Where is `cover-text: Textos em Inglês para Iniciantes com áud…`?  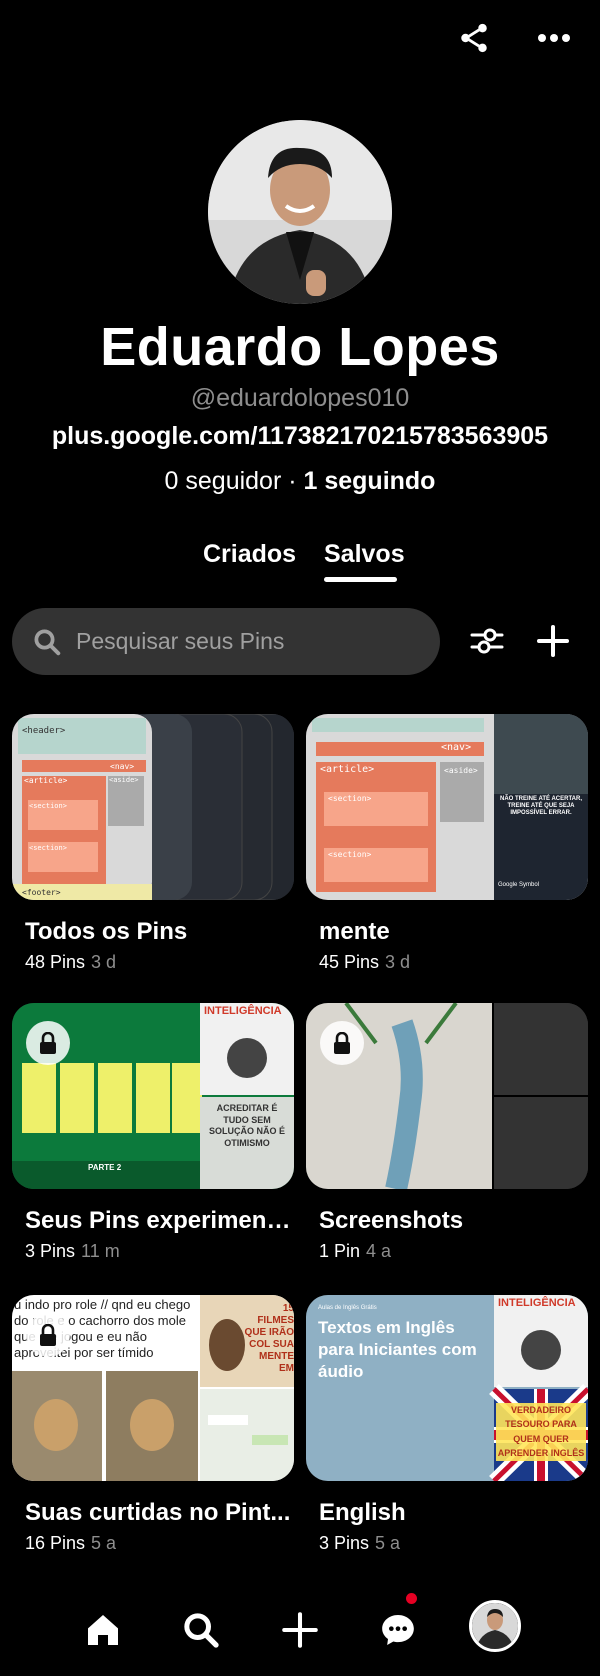
cover-text: Textos em Inglês para Iniciantes com áud… is located at coordinates (397, 1350).